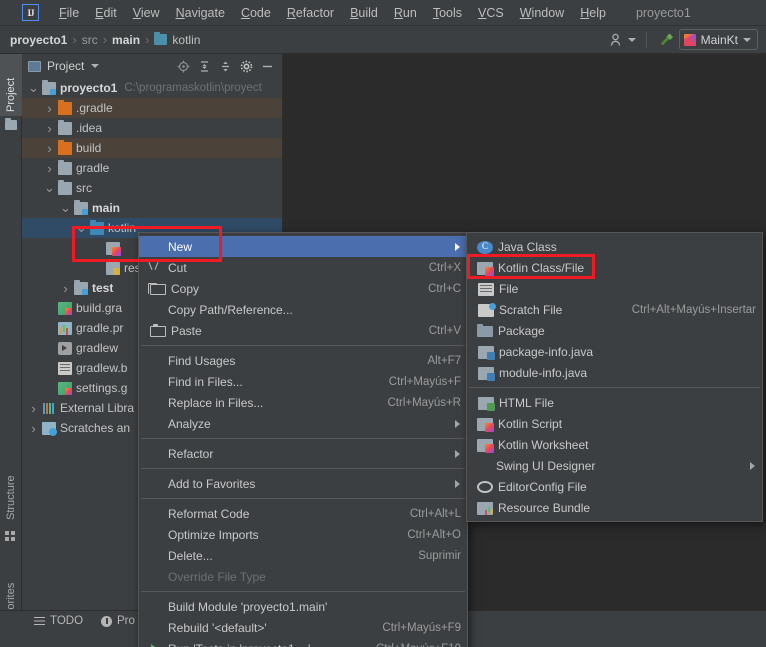 The width and height of the screenshot is (766, 647). I want to click on gear-icon, so click(246, 66).